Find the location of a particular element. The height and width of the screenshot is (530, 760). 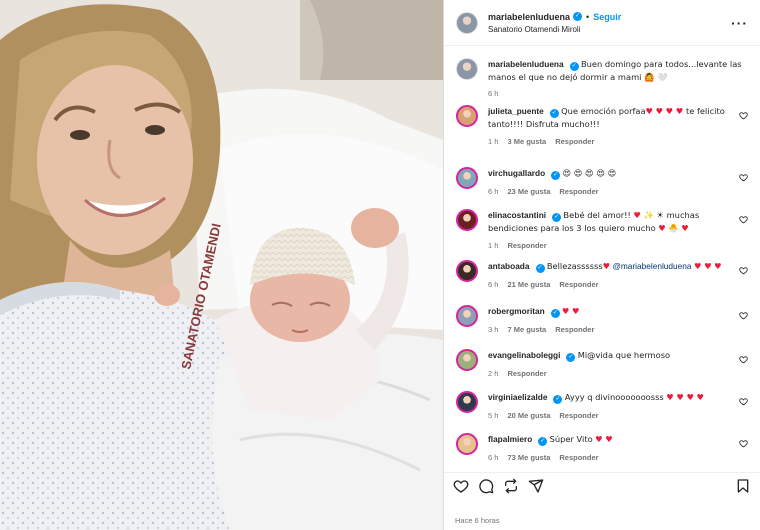

comment-meta: 5 h 20 Me gusta Responder is located at coordinates (609, 416).